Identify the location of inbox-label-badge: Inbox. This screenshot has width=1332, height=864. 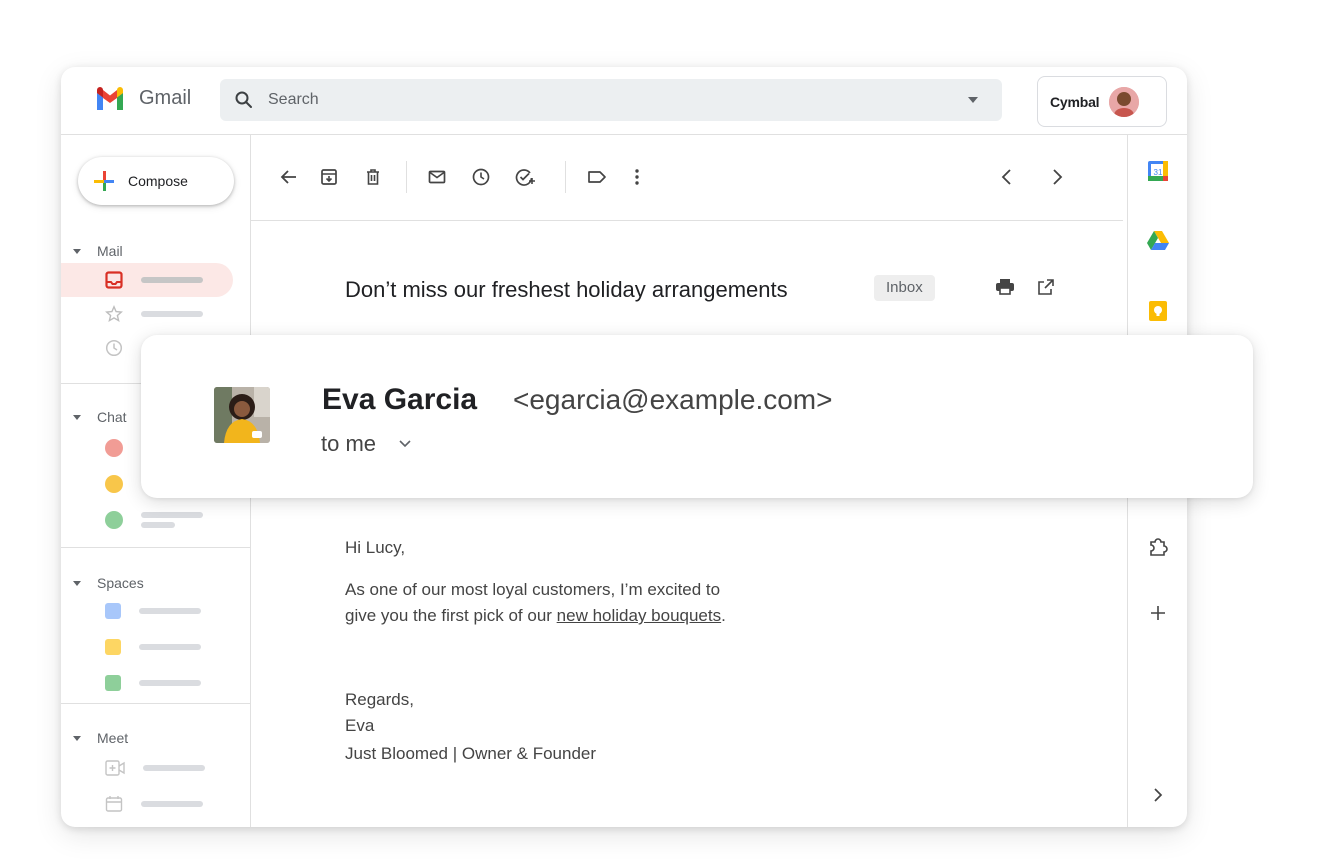
(904, 288).